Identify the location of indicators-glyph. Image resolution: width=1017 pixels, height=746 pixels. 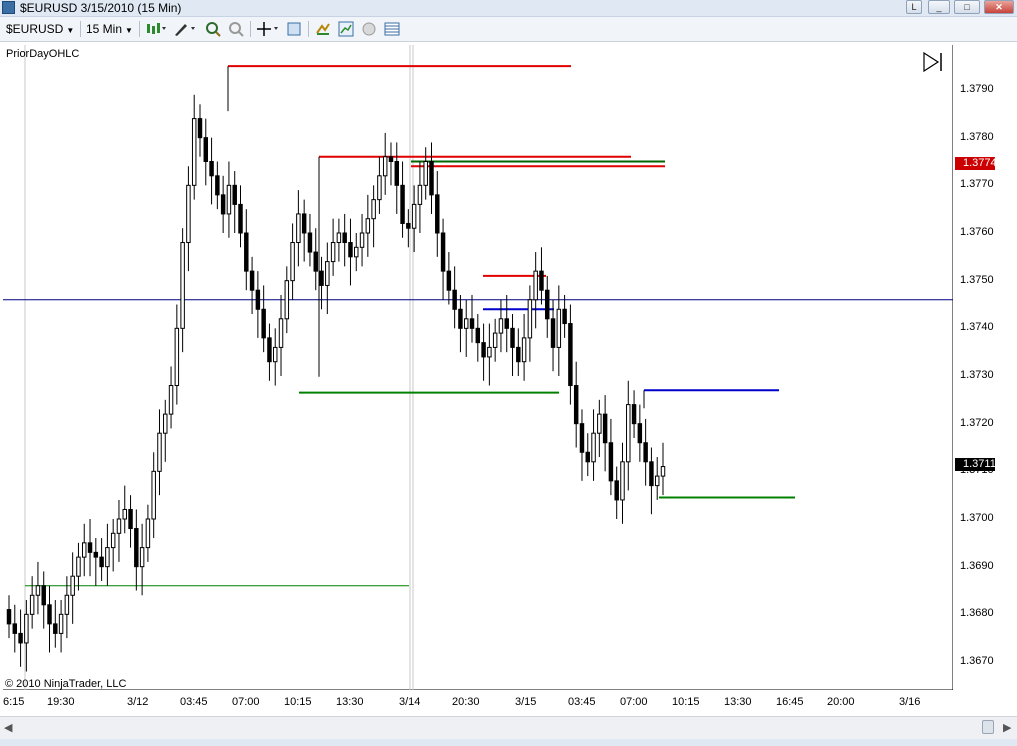
(346, 29).